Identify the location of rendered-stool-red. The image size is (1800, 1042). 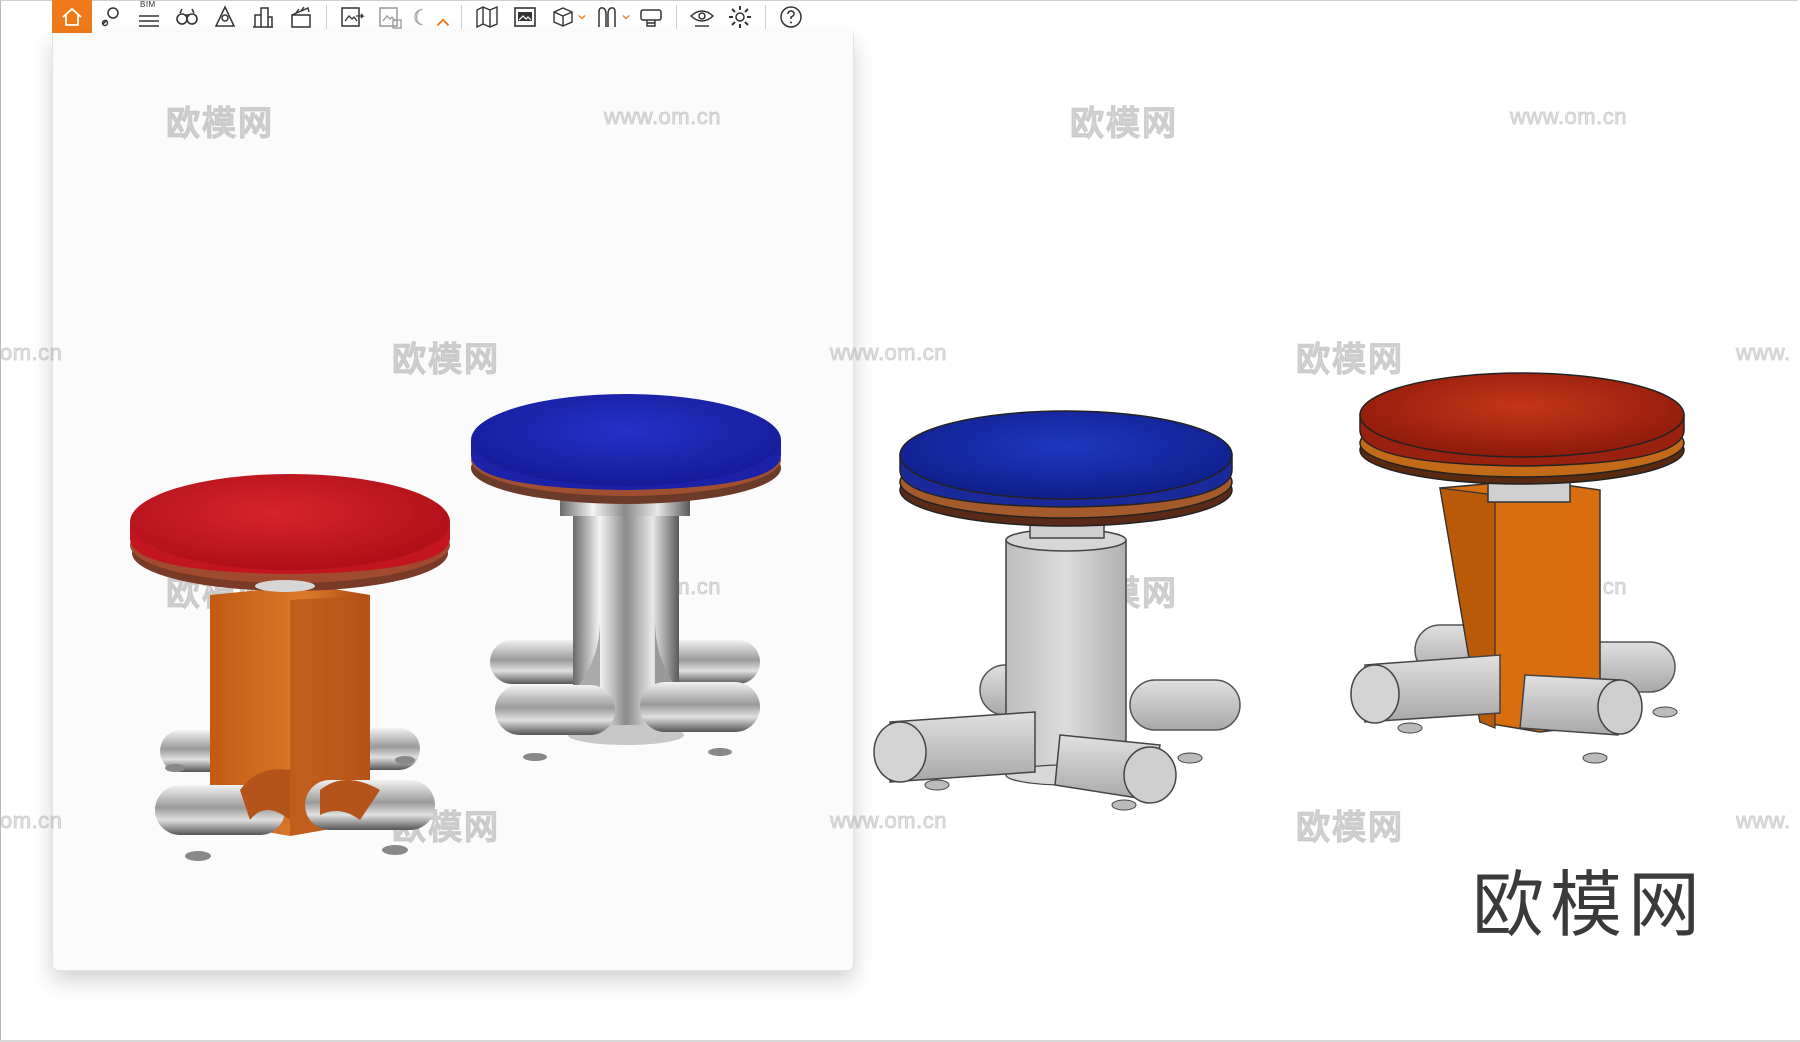
(290, 667).